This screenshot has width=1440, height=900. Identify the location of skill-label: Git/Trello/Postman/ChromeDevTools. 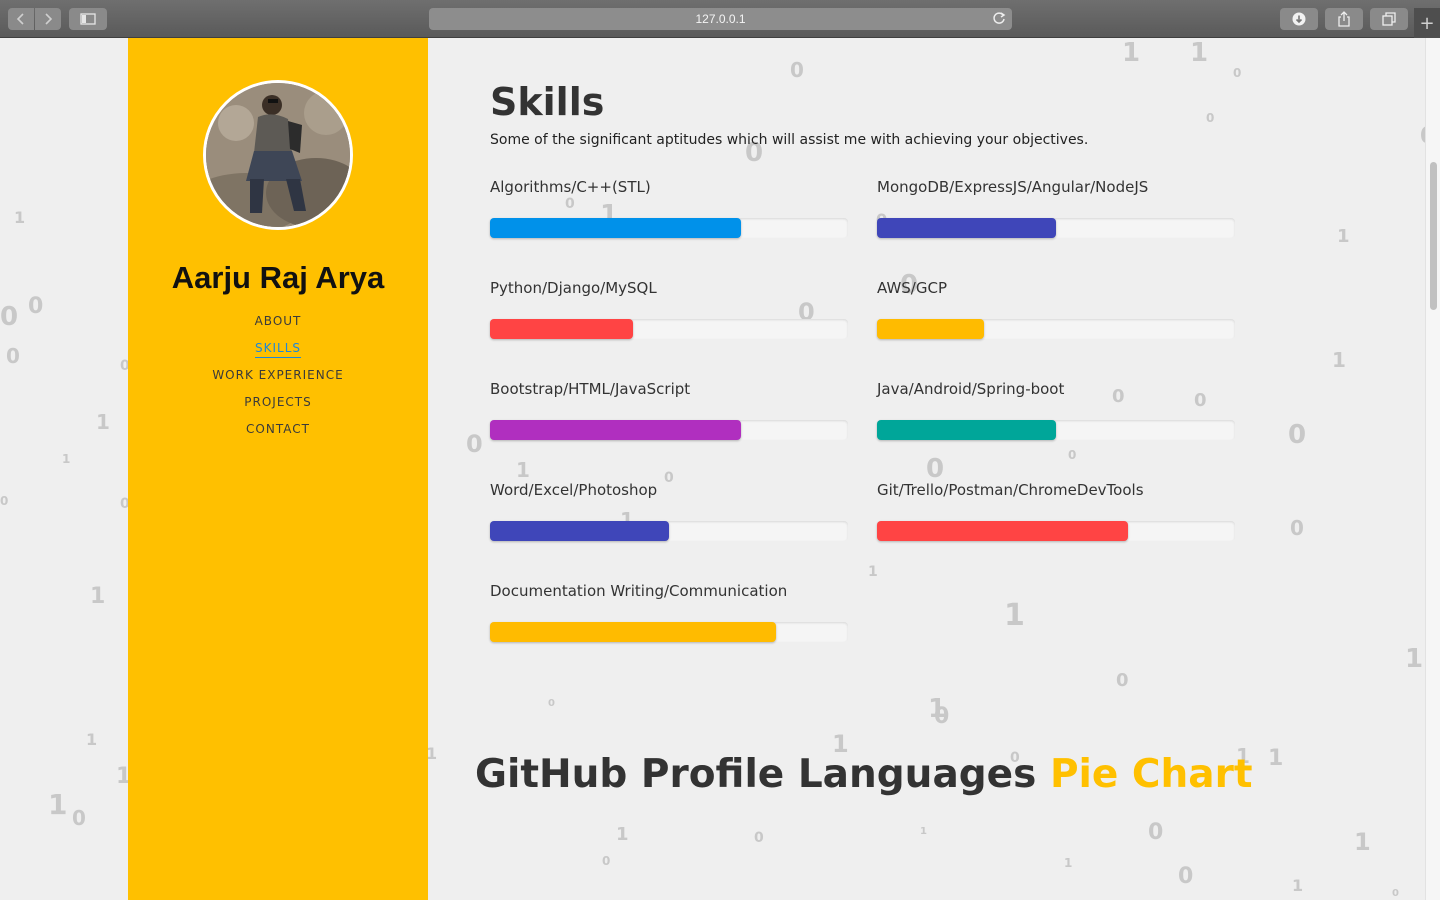
(1010, 490).